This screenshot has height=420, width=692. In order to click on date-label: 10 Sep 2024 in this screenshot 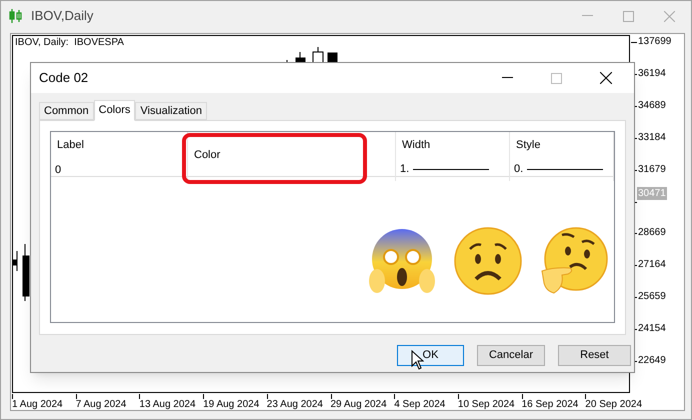, I will do `click(486, 404)`.